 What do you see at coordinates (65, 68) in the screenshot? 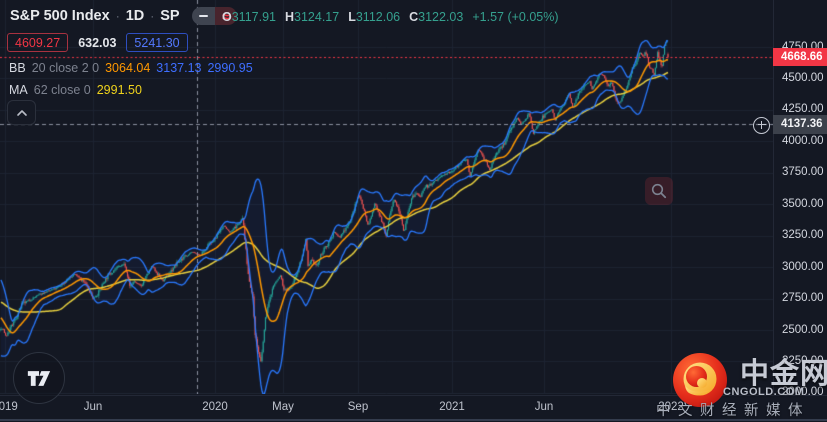
I see `indicator-params: 20 close 2 0` at bounding box center [65, 68].